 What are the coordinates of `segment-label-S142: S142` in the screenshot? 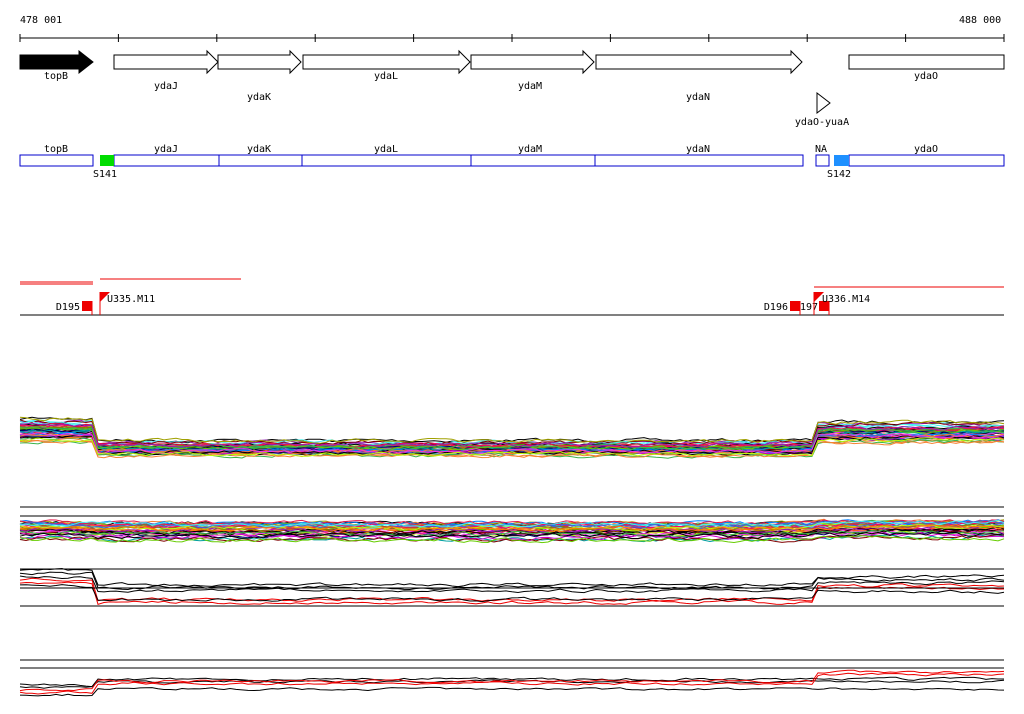 It's located at (839, 174).